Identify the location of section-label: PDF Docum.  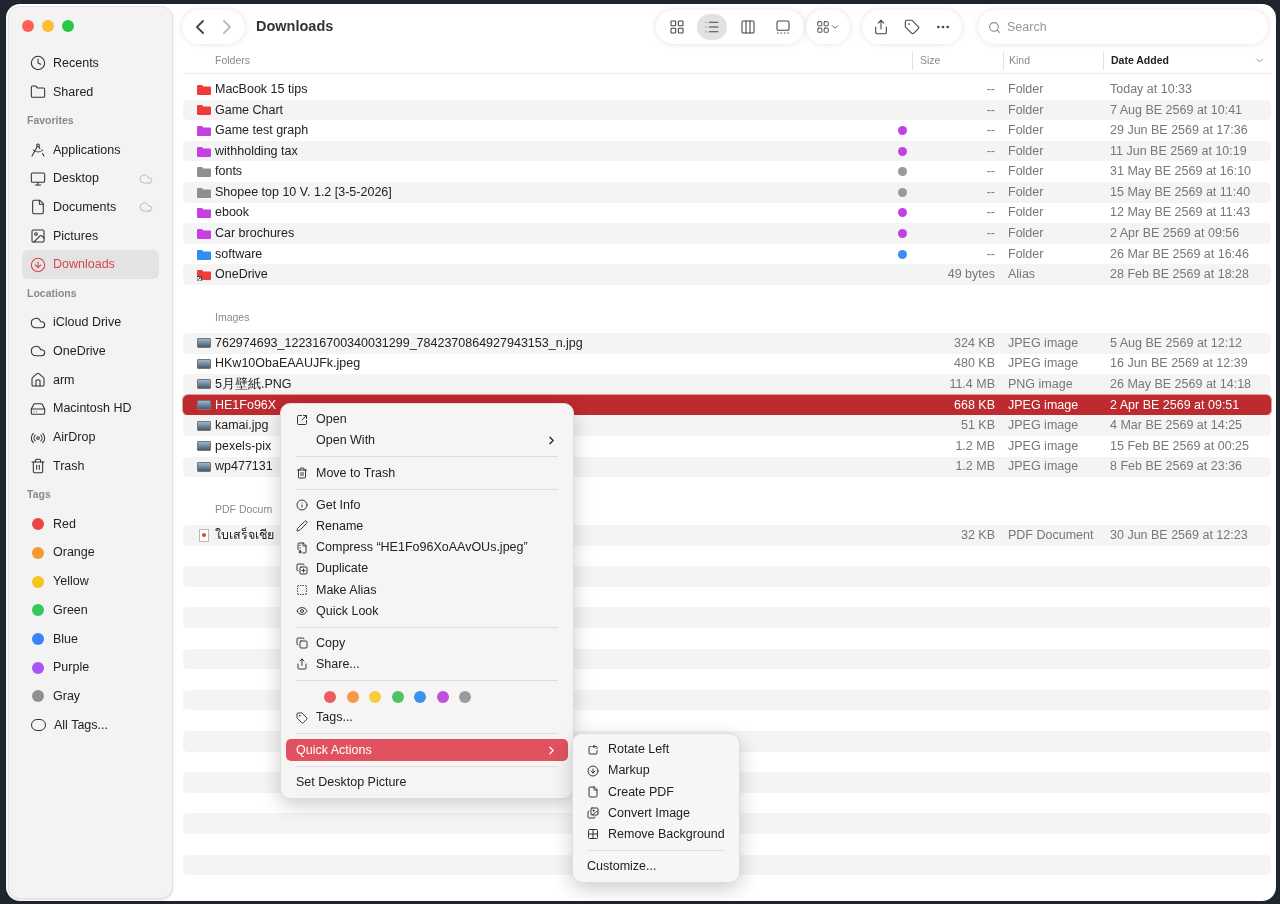
(244, 510).